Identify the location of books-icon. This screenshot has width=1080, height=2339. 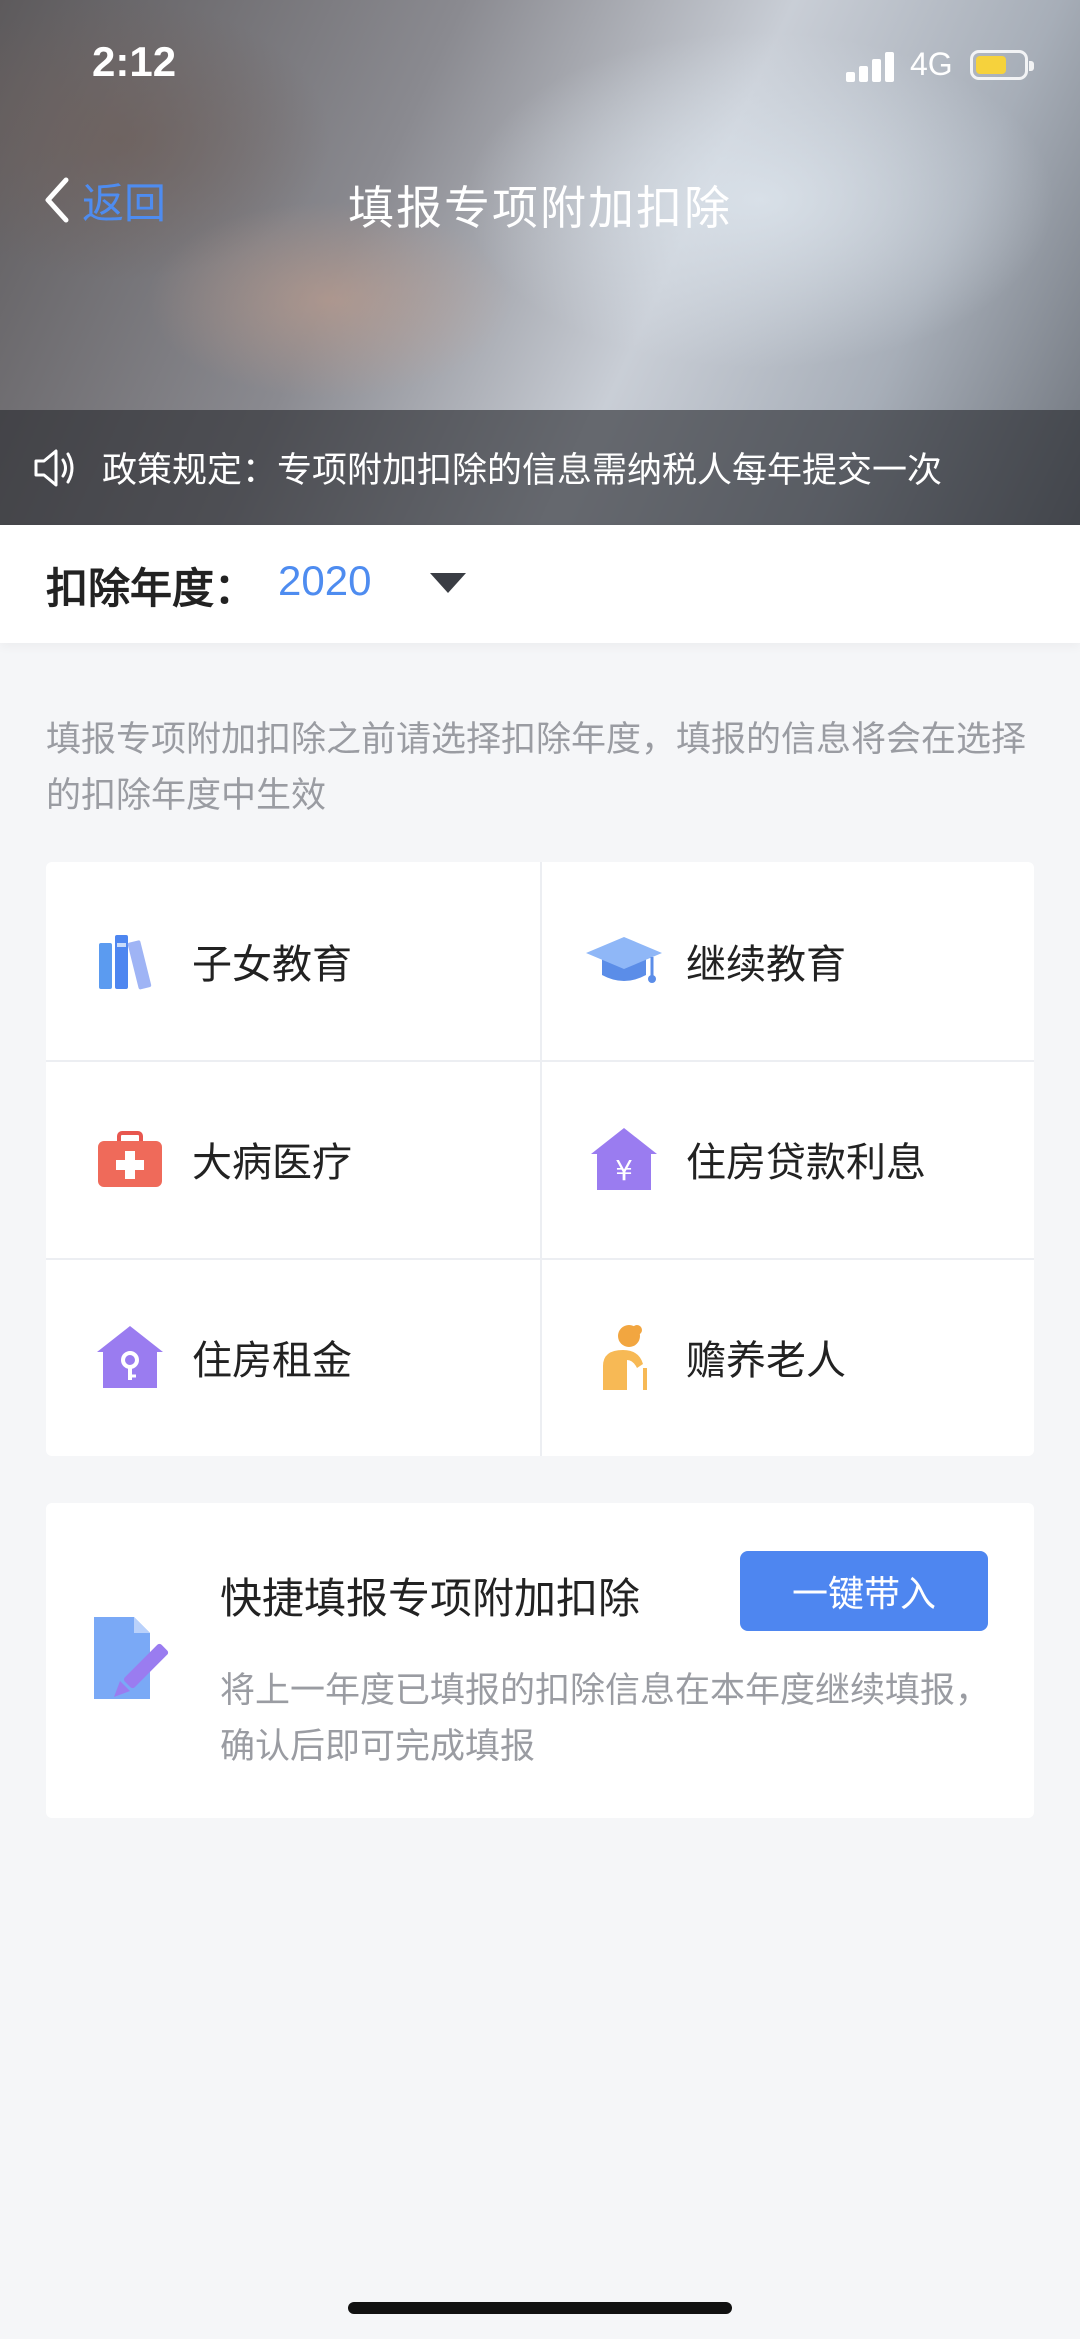
(130, 961).